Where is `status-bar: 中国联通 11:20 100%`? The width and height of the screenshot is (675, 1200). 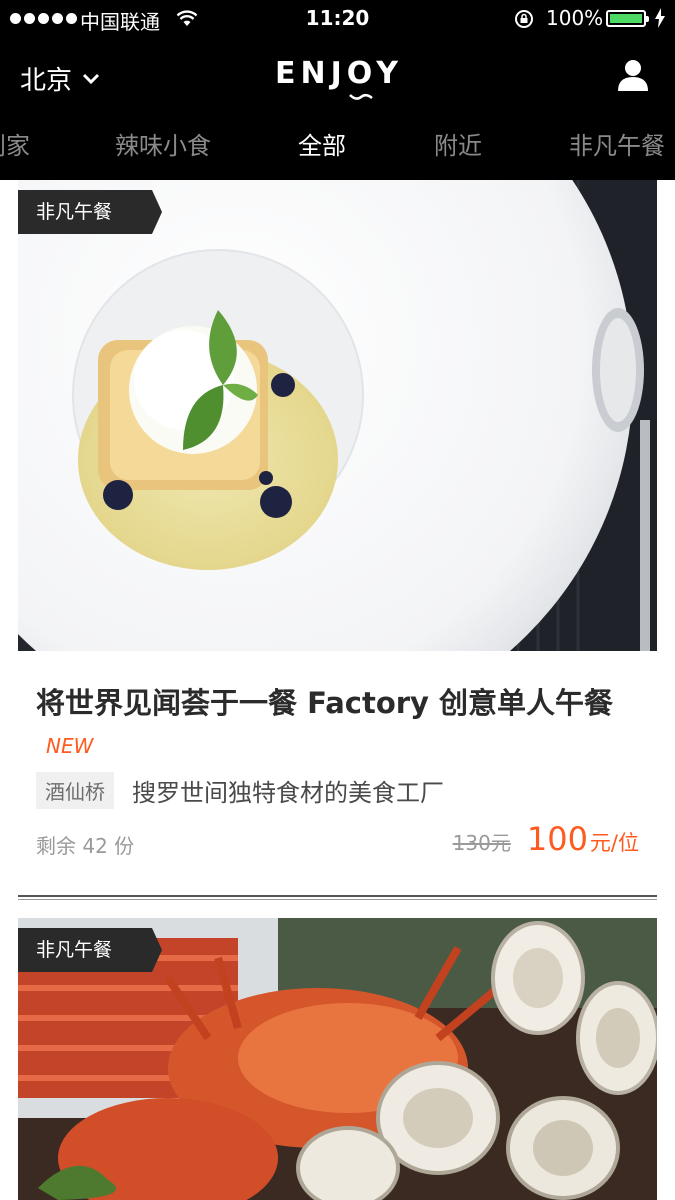 status-bar: 中国联通 11:20 100% is located at coordinates (337, 18).